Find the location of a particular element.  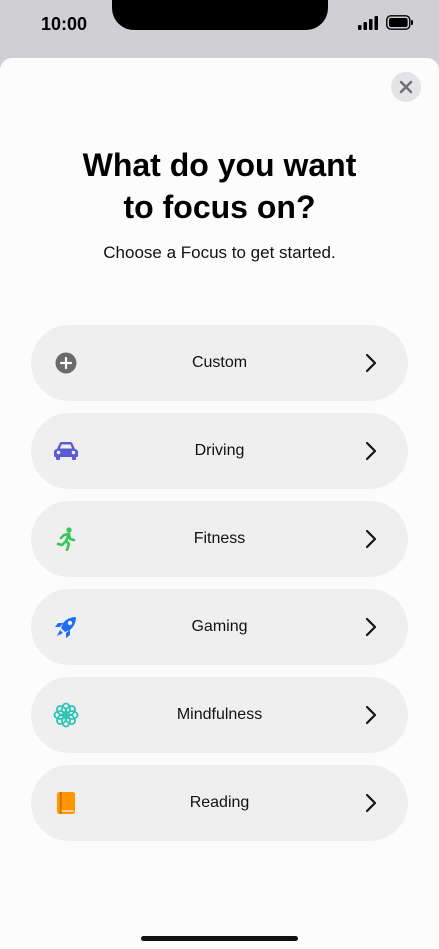

notch is located at coordinates (220, 15).